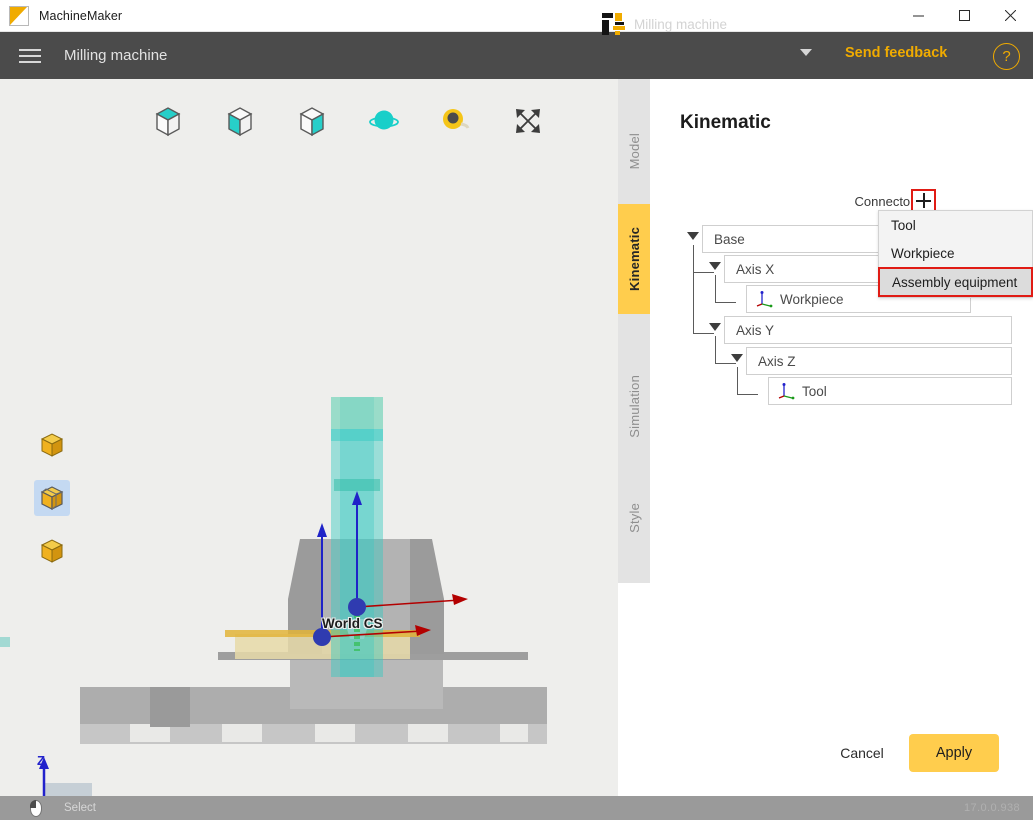  I want to click on world-cs-label: World CS, so click(352, 623).